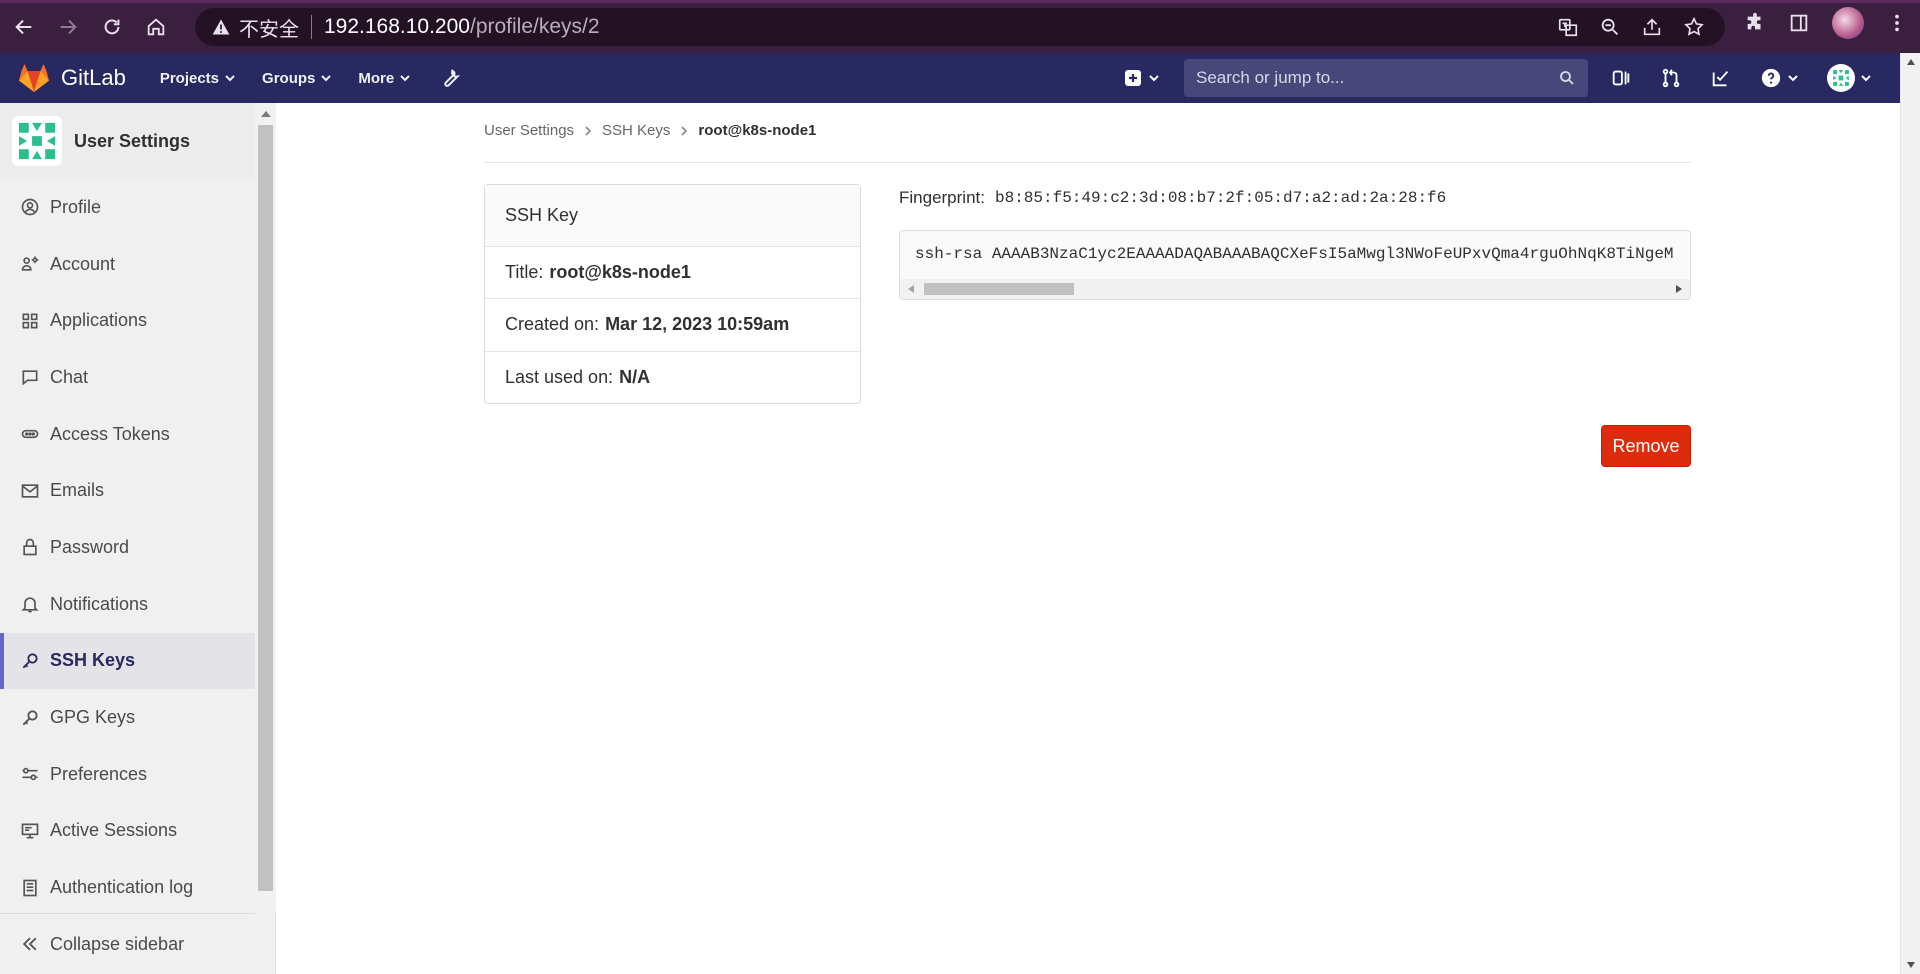 The height and width of the screenshot is (974, 1920). Describe the element at coordinates (93, 717) in the screenshot. I see `sidebar-item-label: GPG Keys` at that location.